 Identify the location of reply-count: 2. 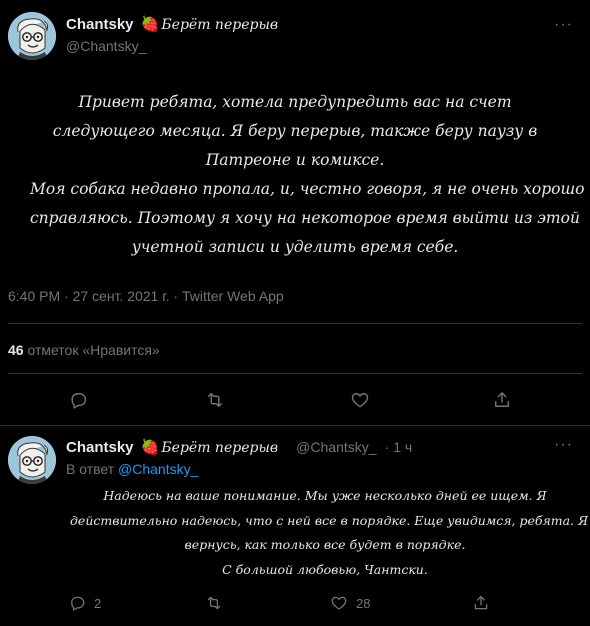
(98, 603).